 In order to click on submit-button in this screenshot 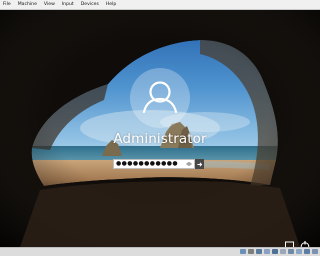, I will do `click(199, 164)`.